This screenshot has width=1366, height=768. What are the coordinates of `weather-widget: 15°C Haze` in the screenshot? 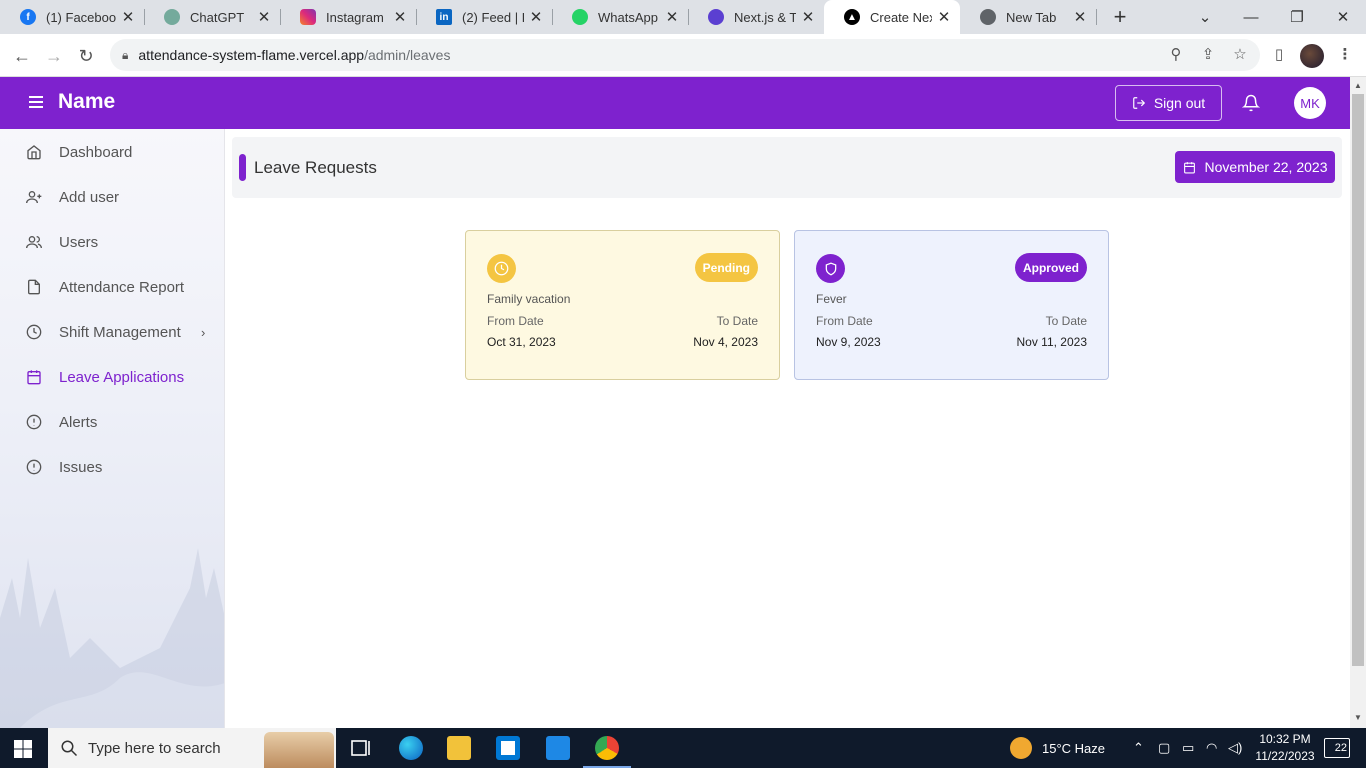 It's located at (1057, 748).